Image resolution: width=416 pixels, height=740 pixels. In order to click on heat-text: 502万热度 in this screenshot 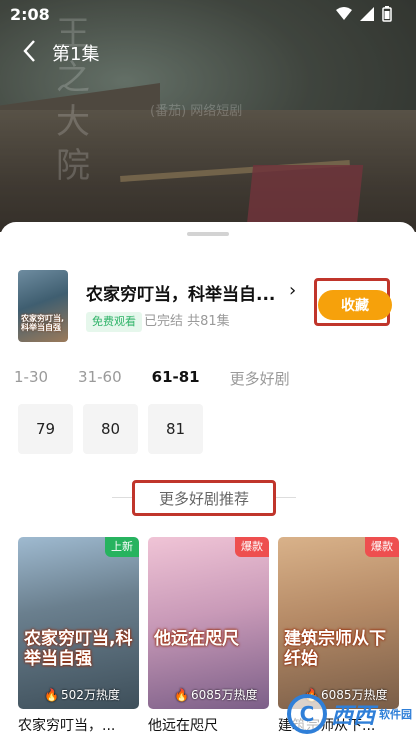, I will do `click(90, 695)`.